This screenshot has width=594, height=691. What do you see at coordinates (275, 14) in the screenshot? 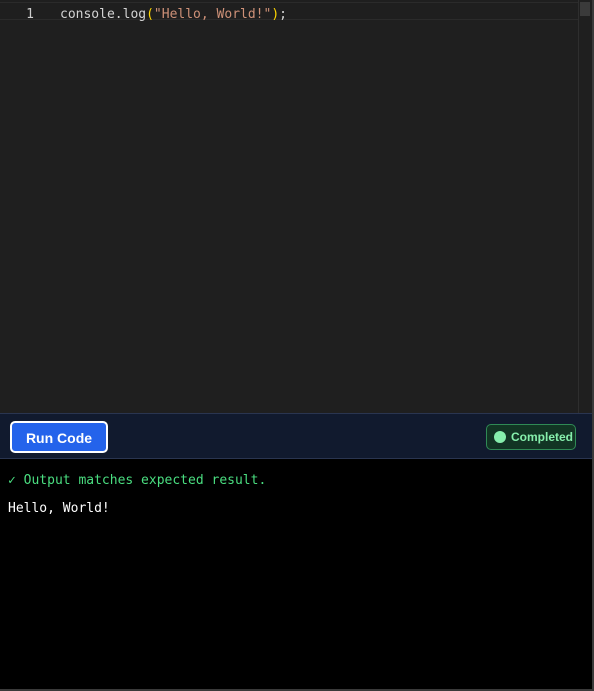
I see `code-token-close-paren: )` at bounding box center [275, 14].